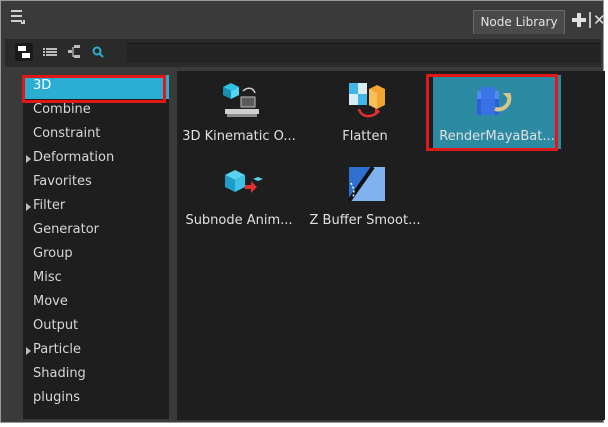  What do you see at coordinates (96, 111) in the screenshot?
I see `category-item: Combine` at bounding box center [96, 111].